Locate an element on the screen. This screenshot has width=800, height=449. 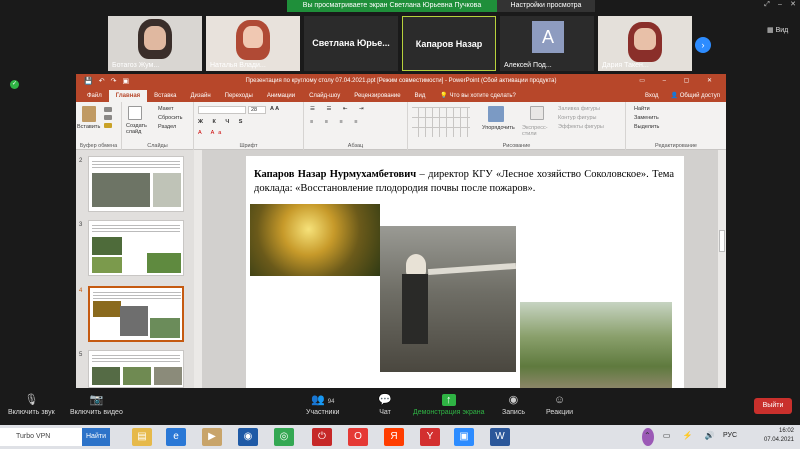
quick-access-toolbar: 💾↶↷▣ is located at coordinates (109, 81).